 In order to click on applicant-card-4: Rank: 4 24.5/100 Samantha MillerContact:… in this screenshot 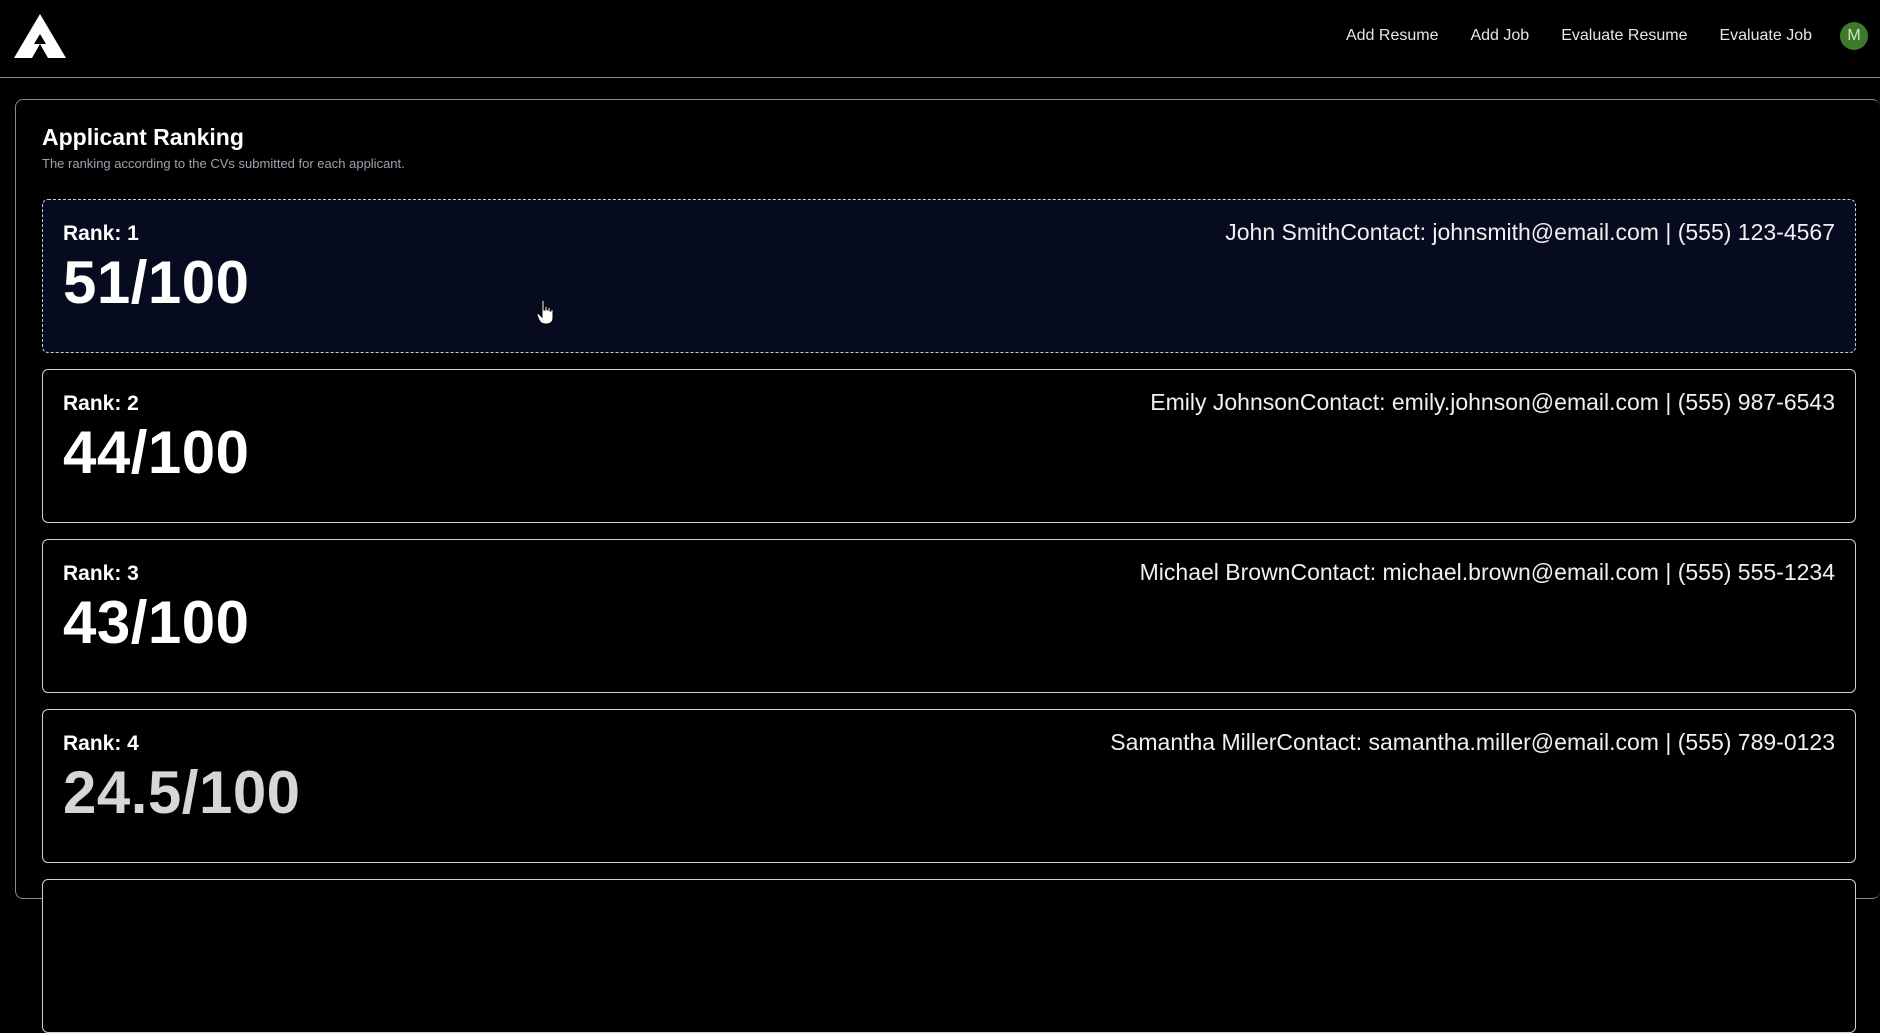, I will do `click(949, 786)`.